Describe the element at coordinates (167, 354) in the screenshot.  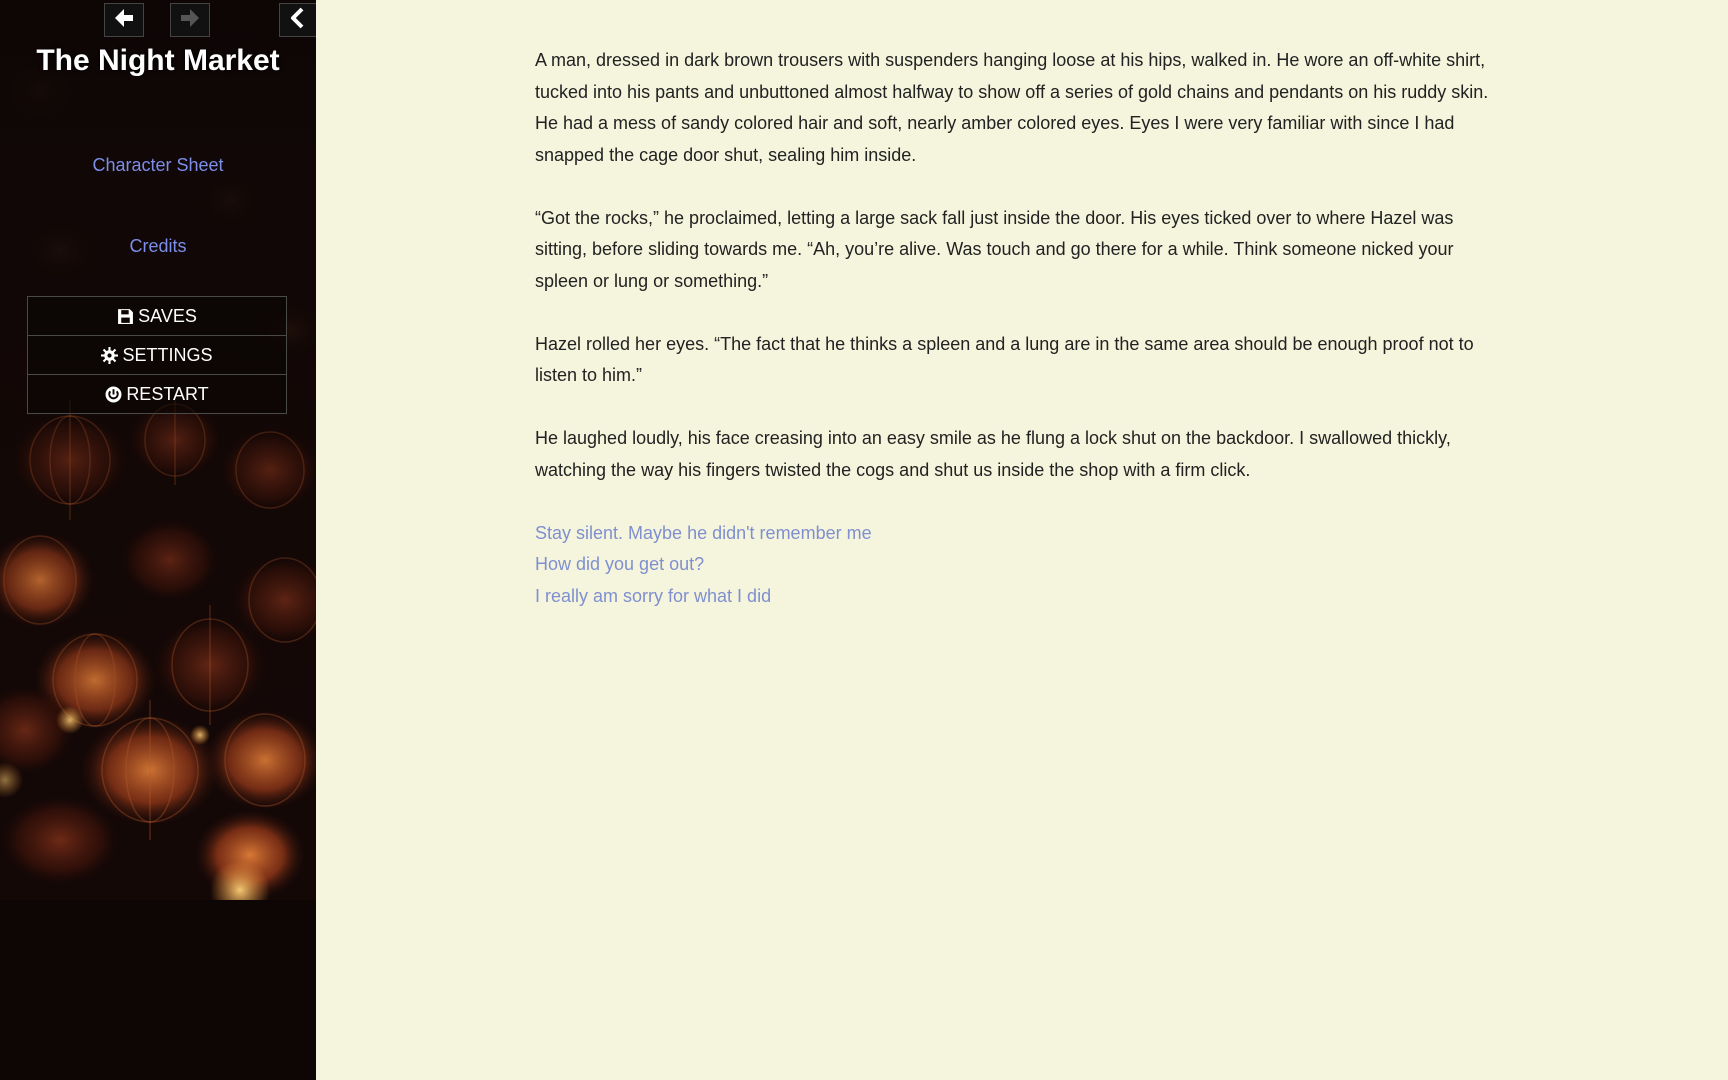
I see `settings-label: SETTINGS` at that location.